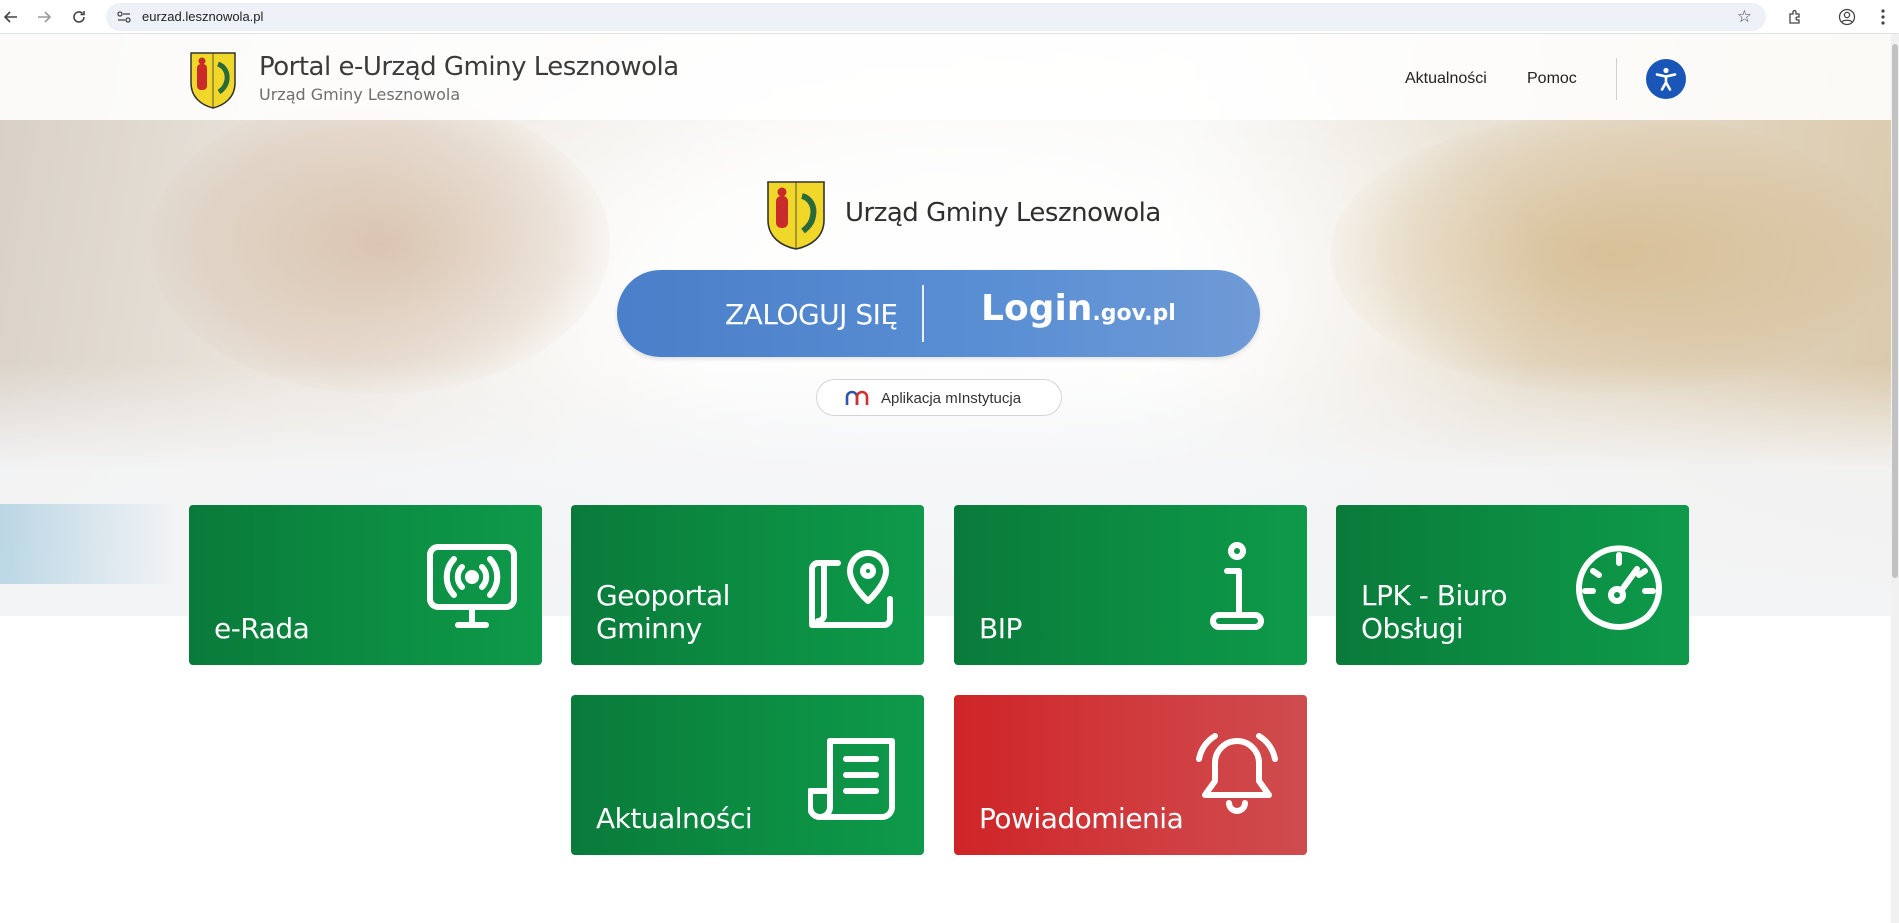 The height and width of the screenshot is (923, 1899). What do you see at coordinates (1895, 311) in the screenshot?
I see `scrollbar-thumb` at bounding box center [1895, 311].